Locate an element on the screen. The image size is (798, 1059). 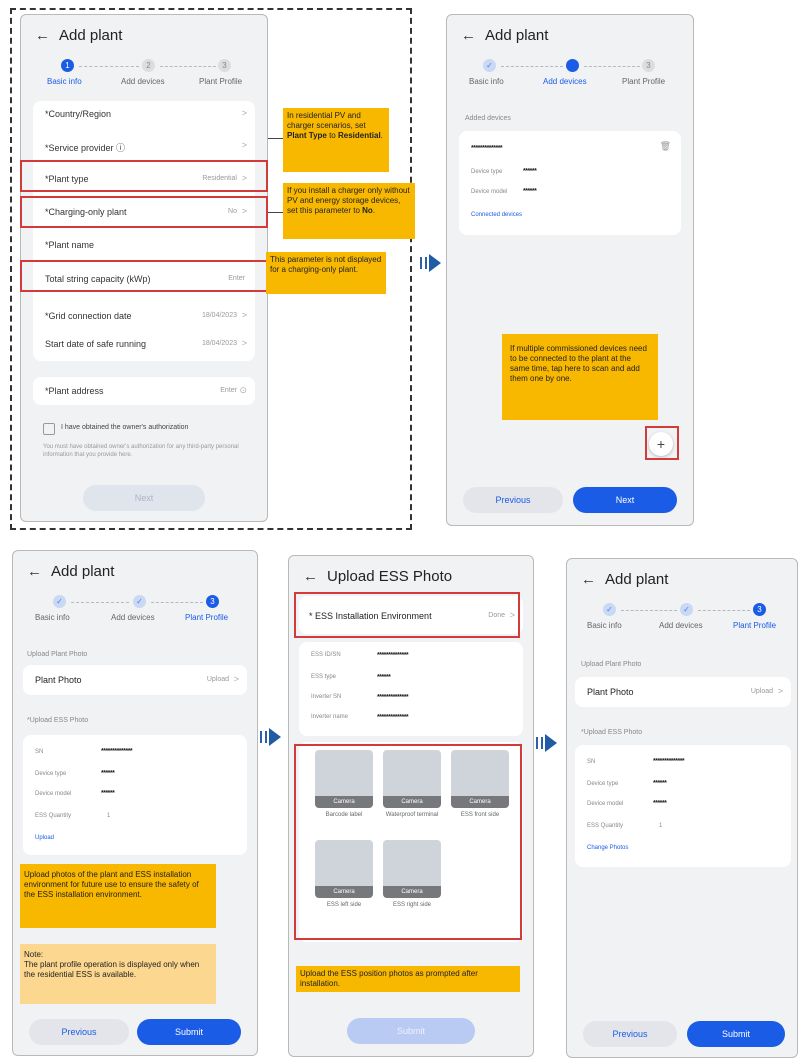
change-photos-link: Change Photos is located at coordinates (607, 848).